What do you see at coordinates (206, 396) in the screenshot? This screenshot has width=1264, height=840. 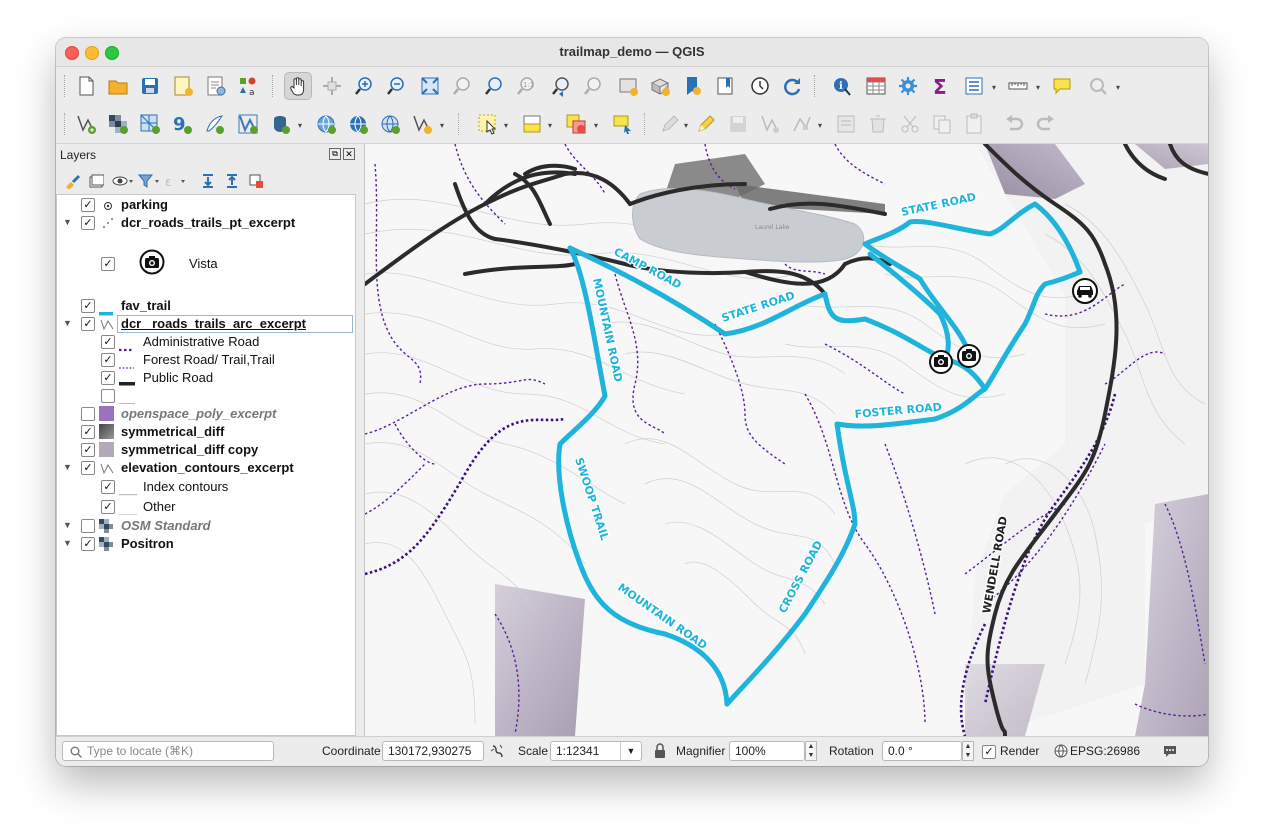 I see `legend-item-other-class` at bounding box center [206, 396].